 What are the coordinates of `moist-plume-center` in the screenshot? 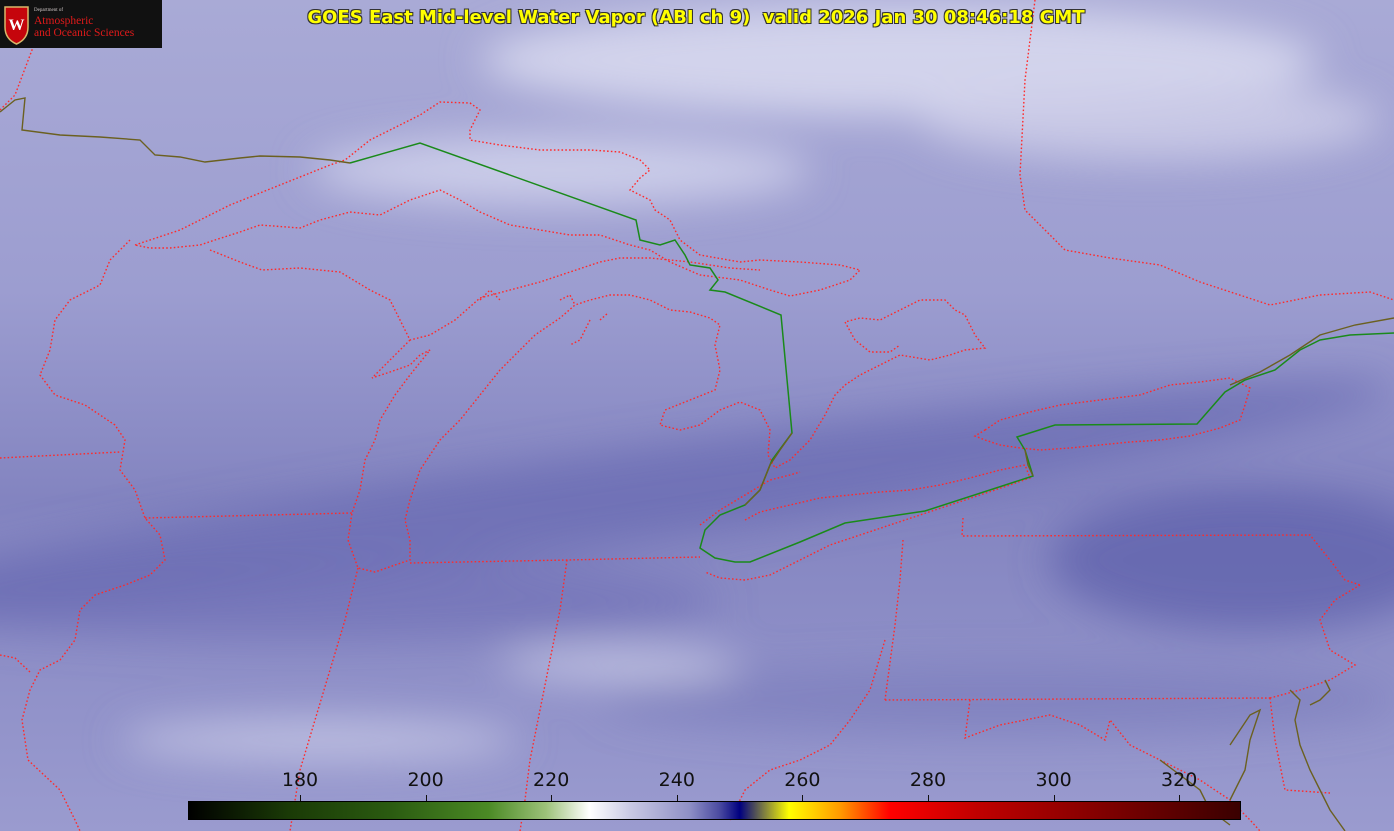 It's located at (560, 170).